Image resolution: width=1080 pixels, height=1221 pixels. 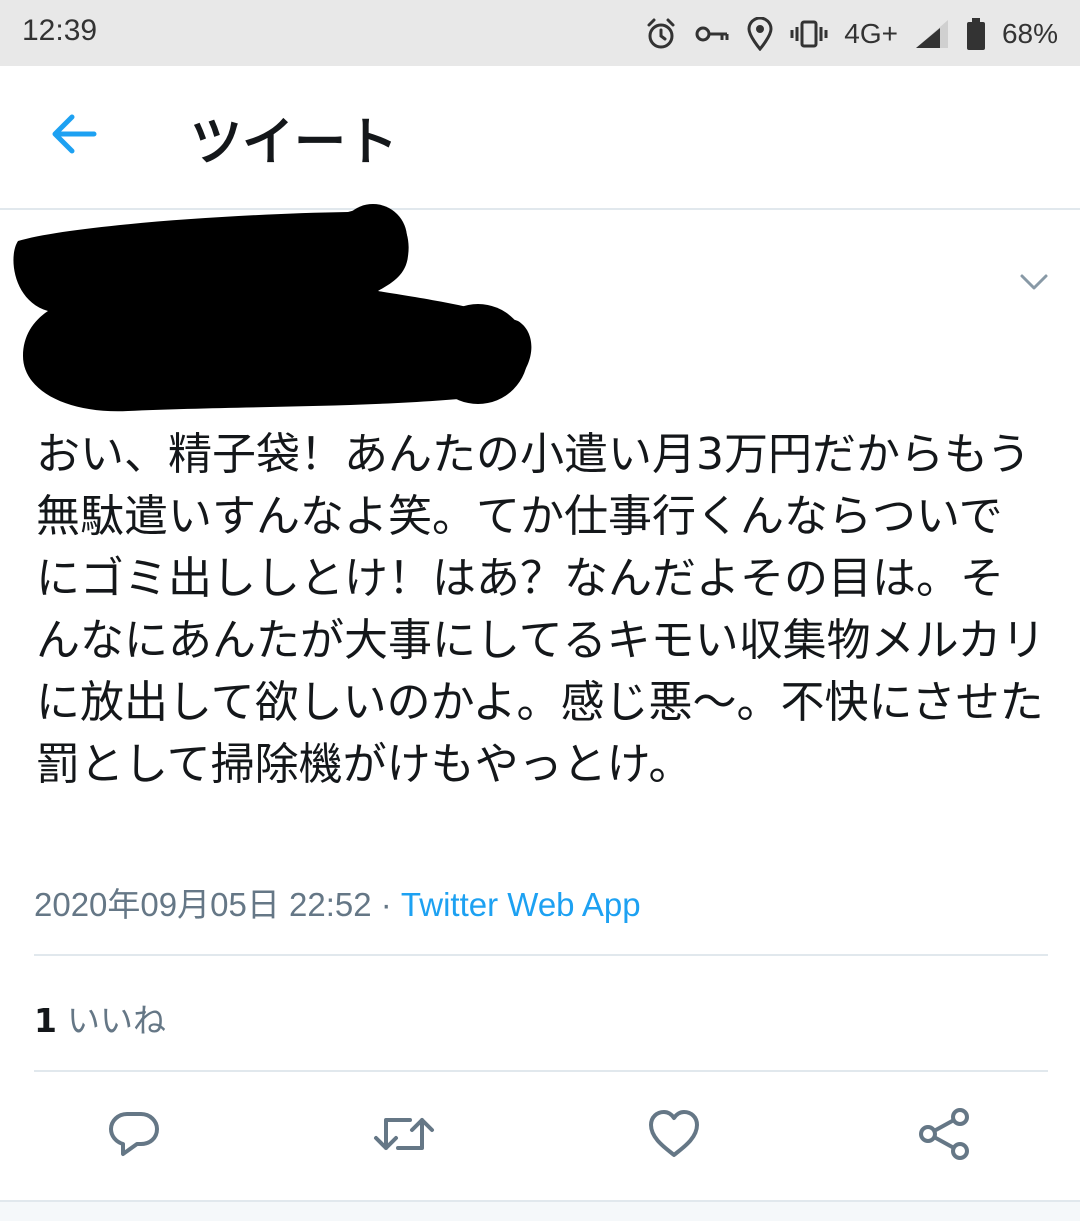 I want to click on heart-icon, so click(x=674, y=1136).